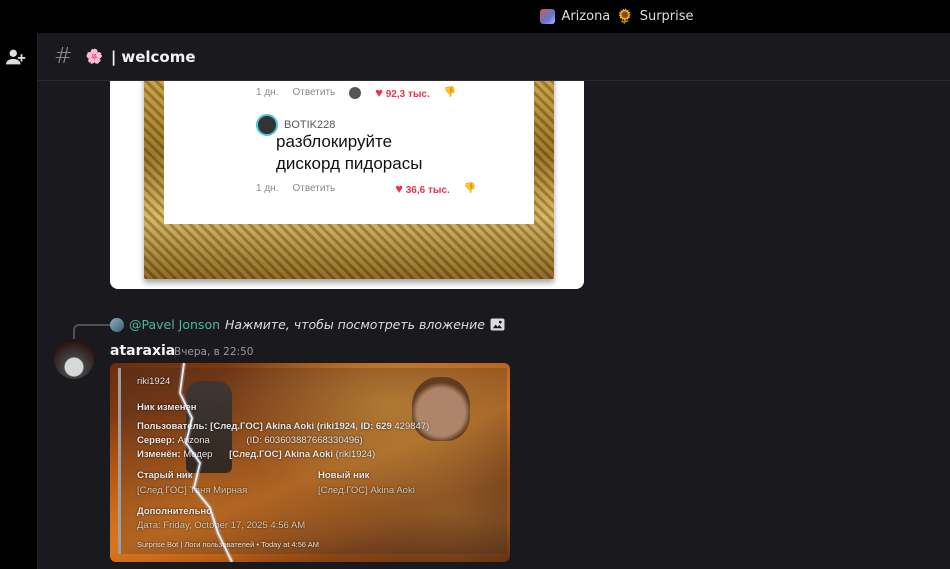  Describe the element at coordinates (304, 440) in the screenshot. I see `server-id: (ID: 603603887668330496)` at that location.